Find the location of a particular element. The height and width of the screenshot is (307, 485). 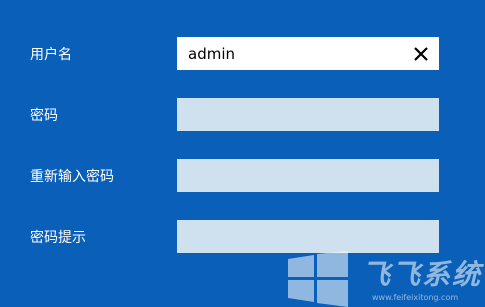

confirm-password-row: 重新输入密码 is located at coordinates (242, 177).